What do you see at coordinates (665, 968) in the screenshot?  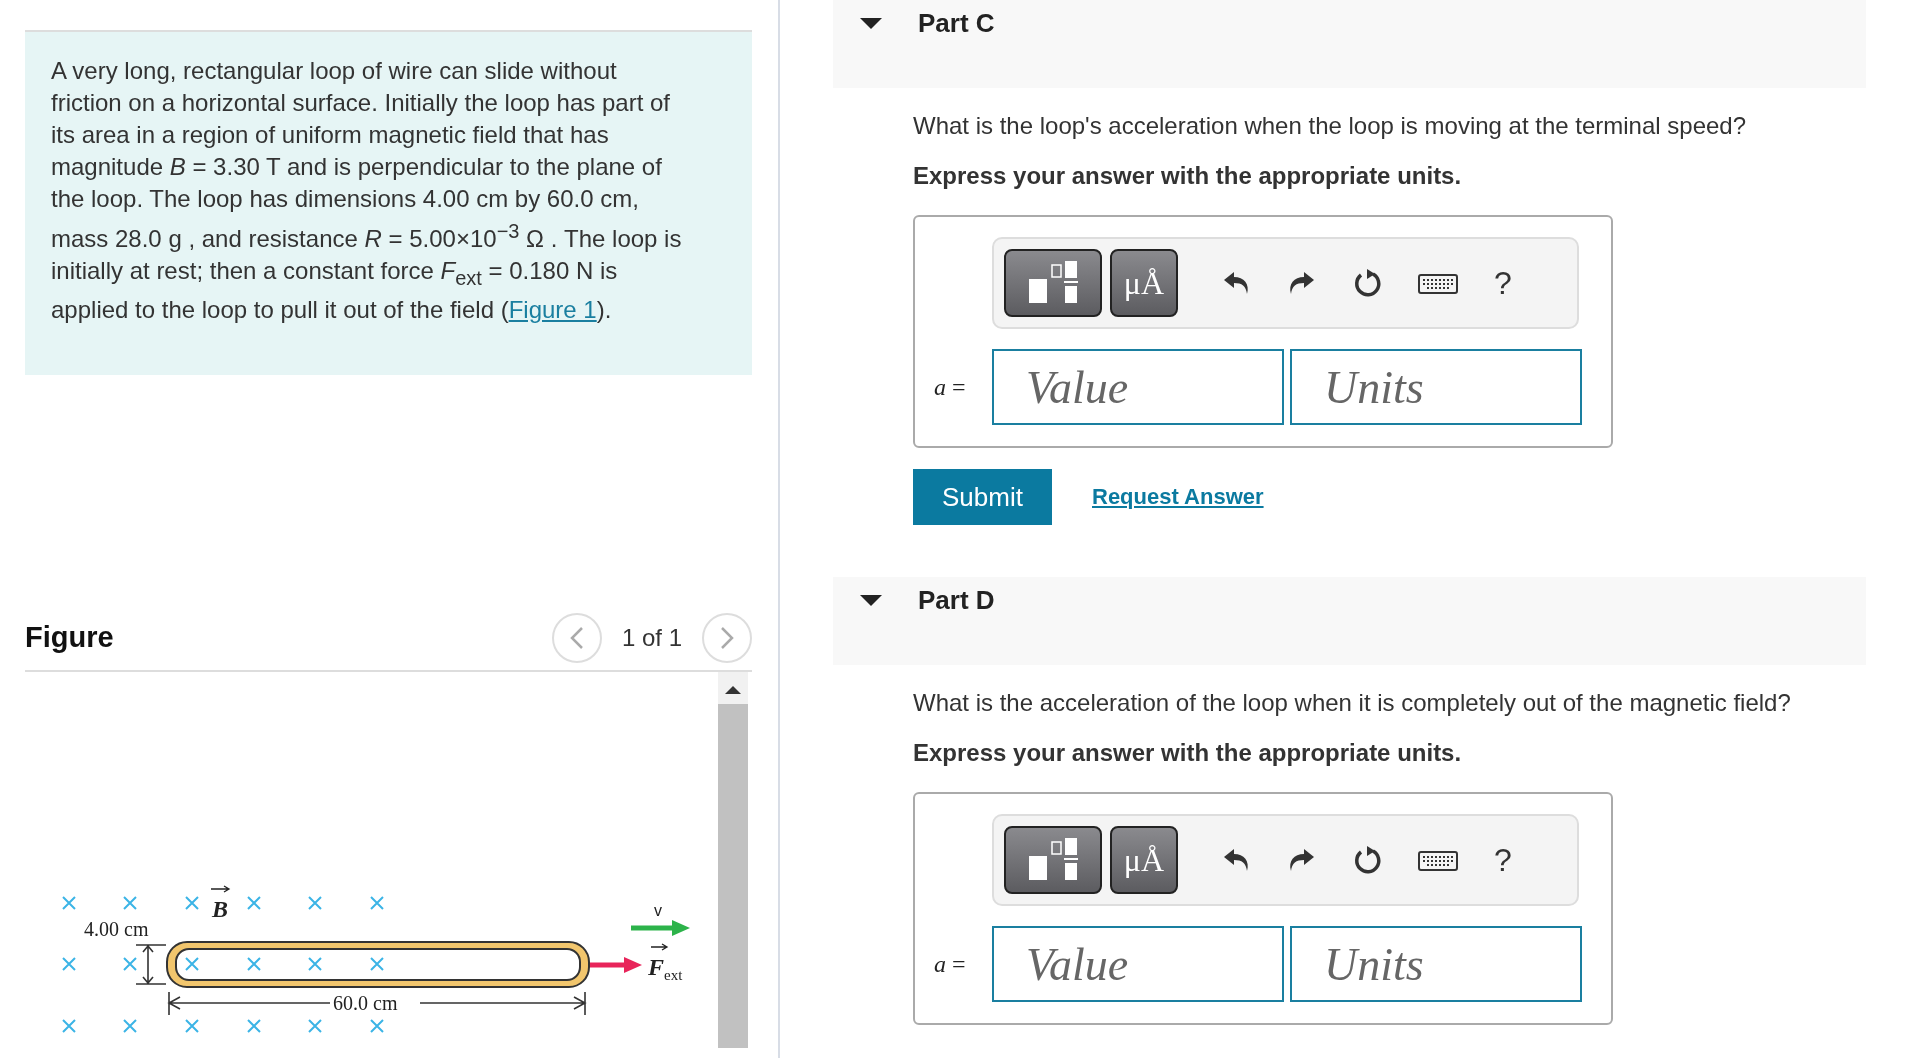 I see `force-label: F$_{ext}$` at bounding box center [665, 968].